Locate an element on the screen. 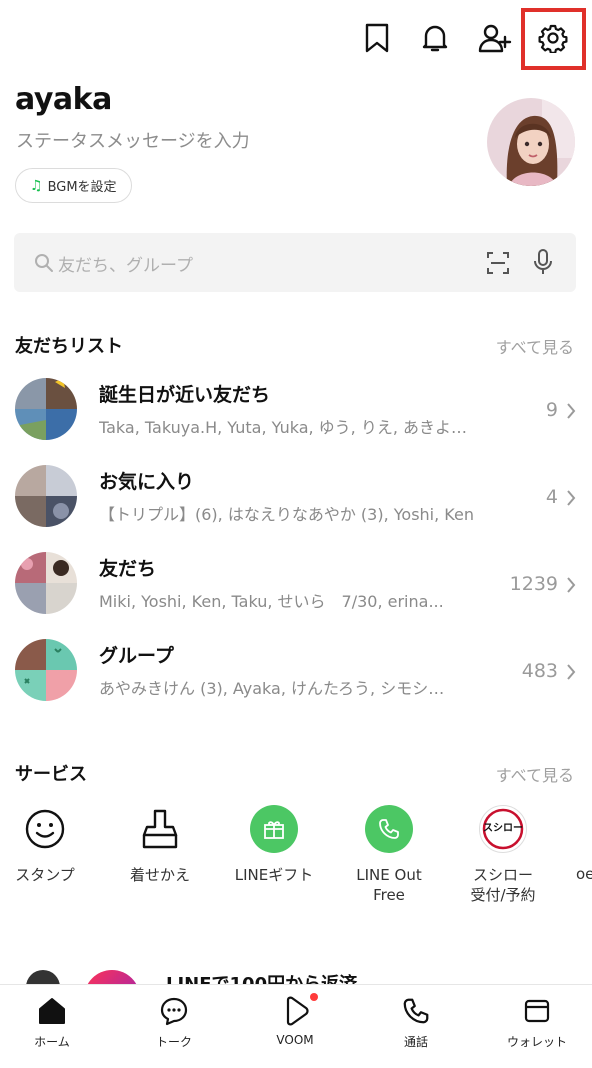  row-title: グループ is located at coordinates (136, 656).